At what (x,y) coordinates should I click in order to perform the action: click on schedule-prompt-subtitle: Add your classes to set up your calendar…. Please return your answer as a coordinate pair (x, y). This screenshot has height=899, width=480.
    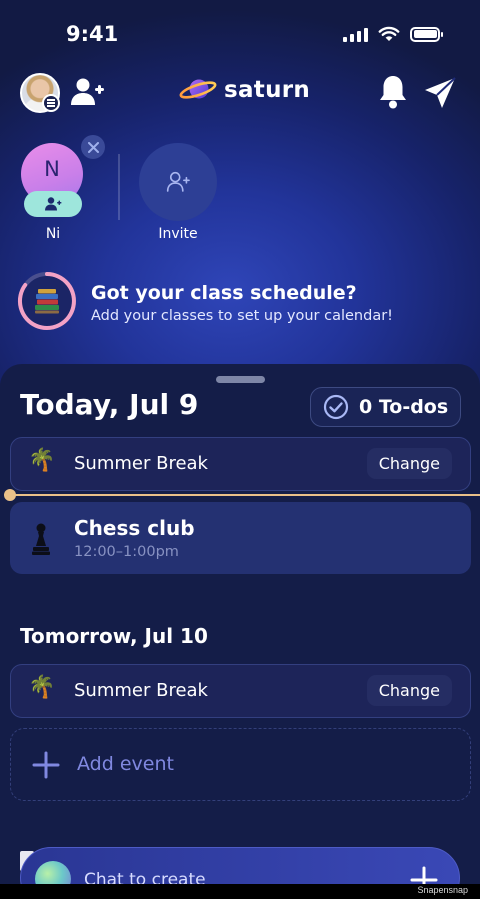
    Looking at the image, I should click on (242, 316).